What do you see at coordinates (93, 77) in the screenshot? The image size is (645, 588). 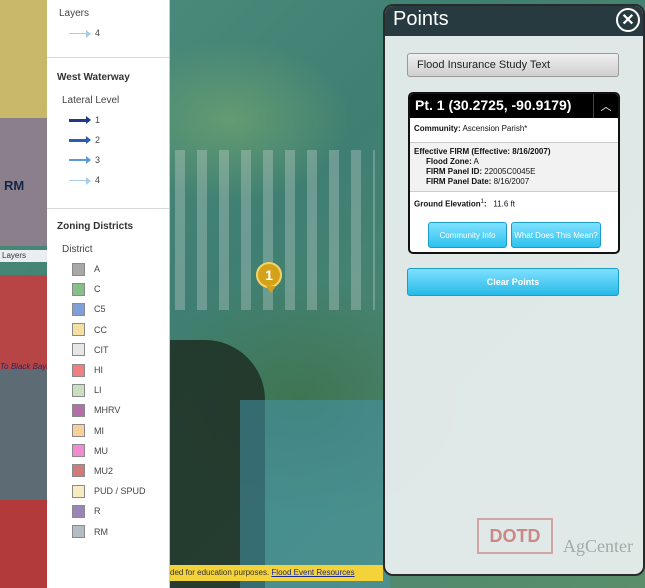 I see `legend-section-heading: West Waterway` at bounding box center [93, 77].